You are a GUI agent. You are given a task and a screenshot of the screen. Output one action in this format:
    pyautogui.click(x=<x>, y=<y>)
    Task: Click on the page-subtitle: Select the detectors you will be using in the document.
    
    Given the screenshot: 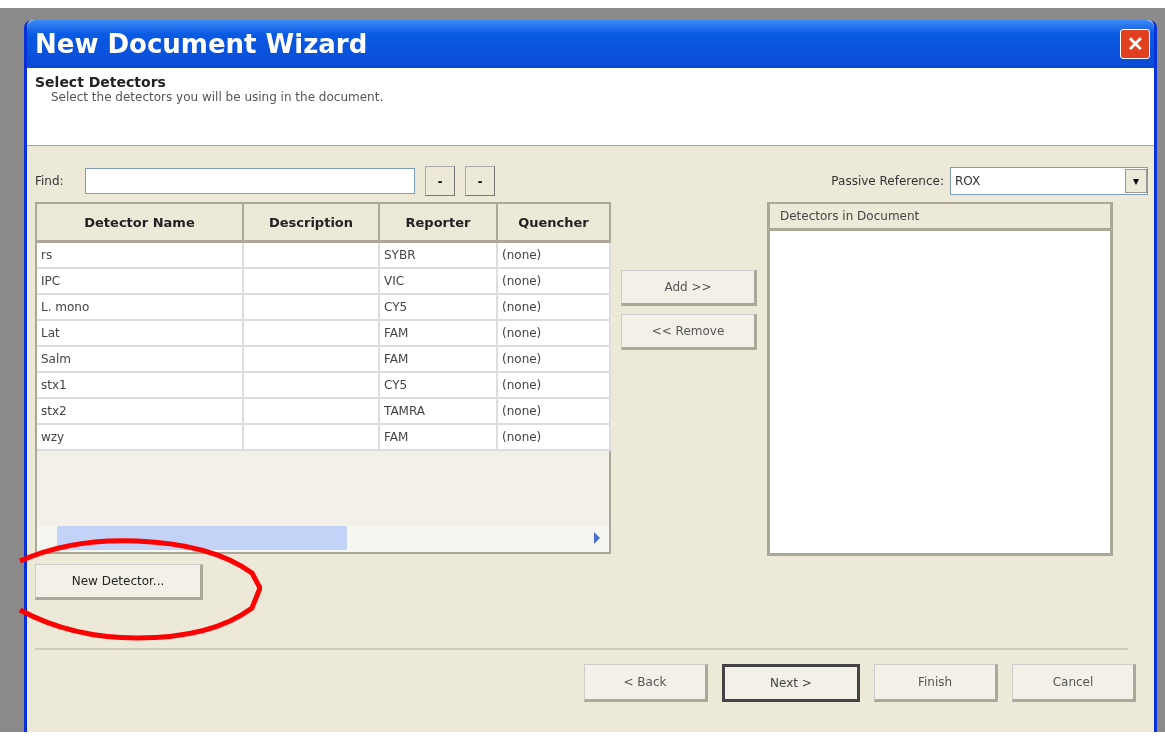 What is the action you would take?
    pyautogui.click(x=217, y=97)
    